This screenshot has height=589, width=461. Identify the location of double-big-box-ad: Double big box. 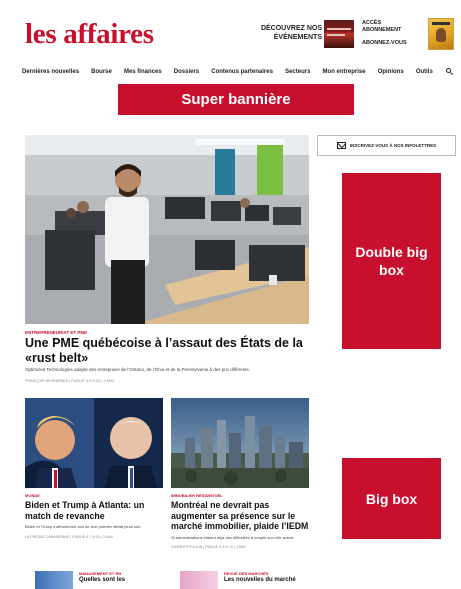
(391, 261).